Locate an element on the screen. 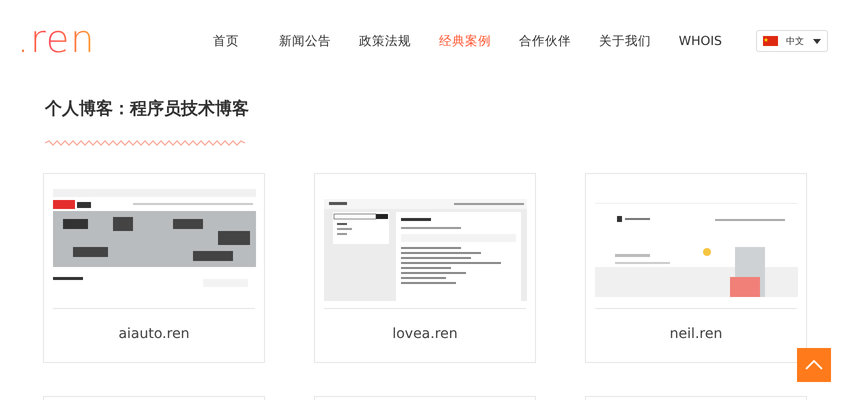 The height and width of the screenshot is (400, 850). section-title: 个人博客：程序员技术博客 is located at coordinates (147, 109).